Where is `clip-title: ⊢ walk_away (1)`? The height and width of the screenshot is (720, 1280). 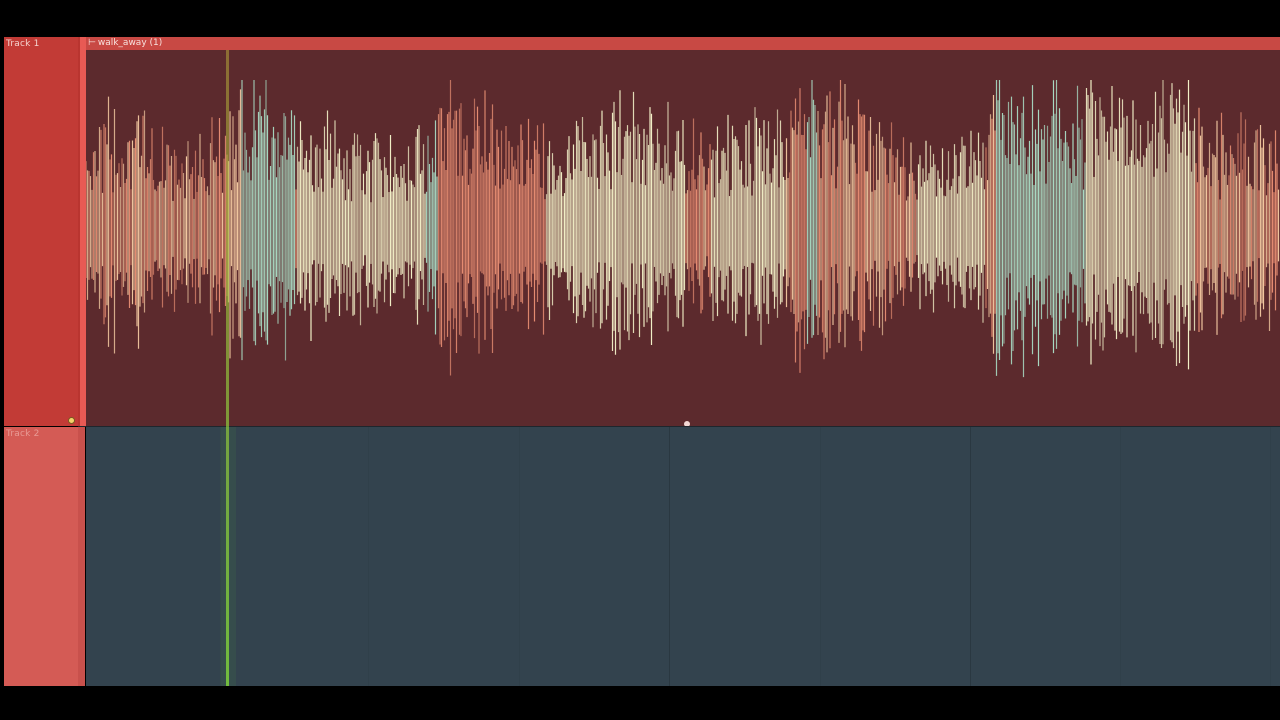 clip-title: ⊢ walk_away (1) is located at coordinates (125, 43).